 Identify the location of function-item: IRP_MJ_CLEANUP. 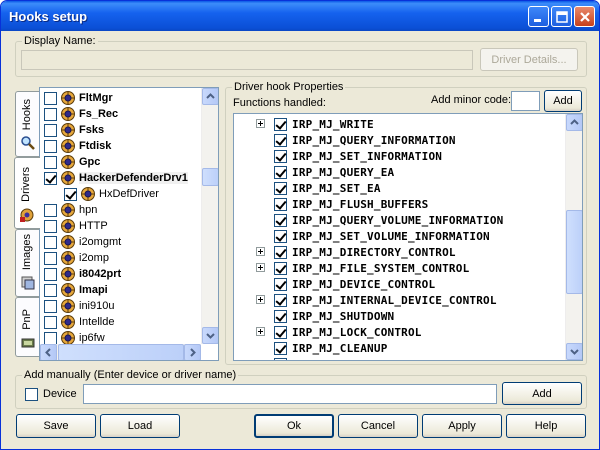
(322, 348).